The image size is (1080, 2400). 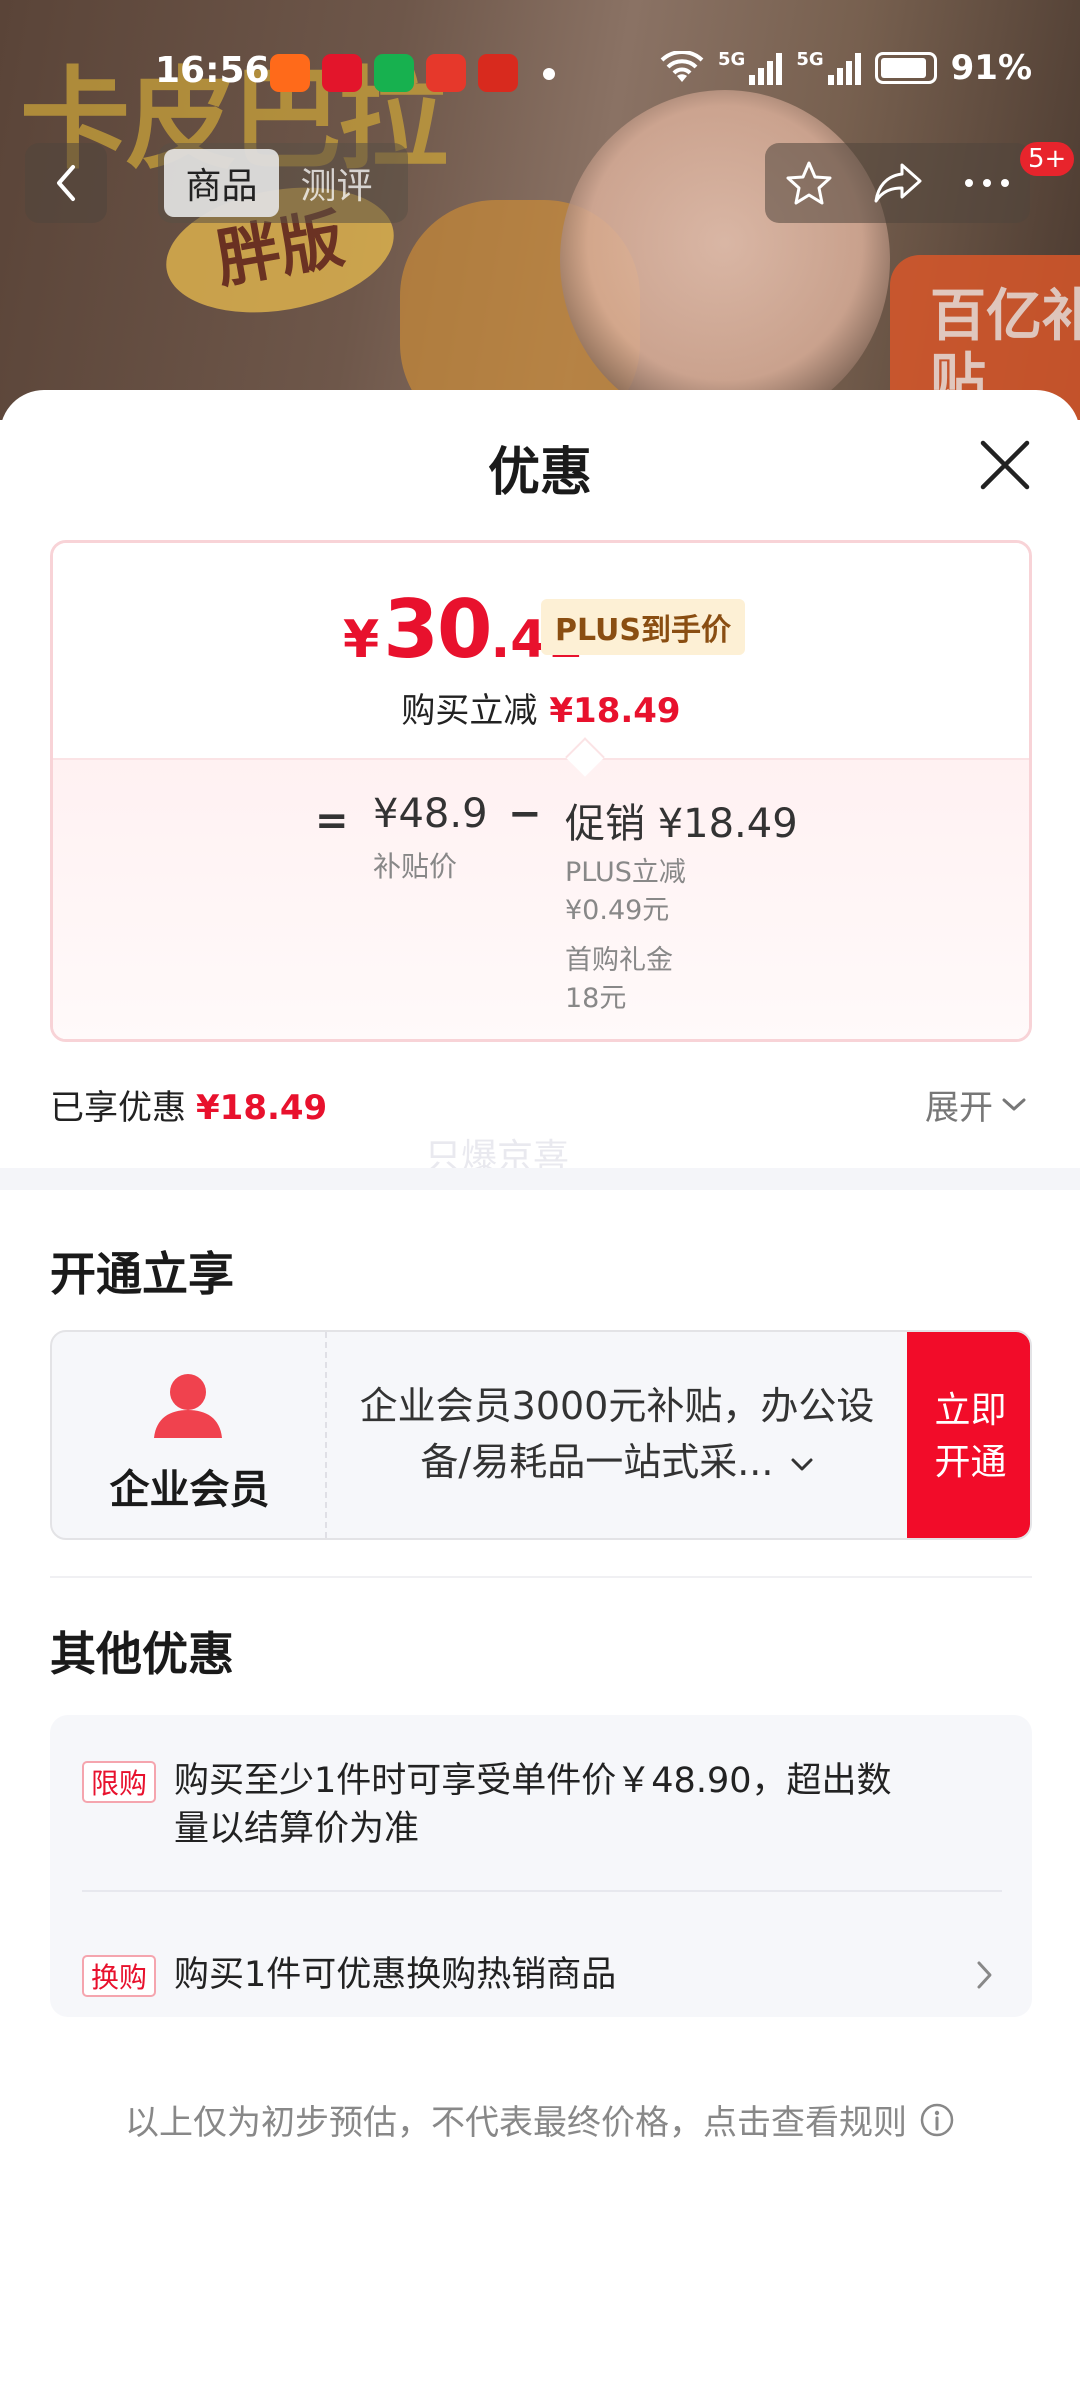 I want to click on final-price-integer: 30, so click(x=437, y=629).